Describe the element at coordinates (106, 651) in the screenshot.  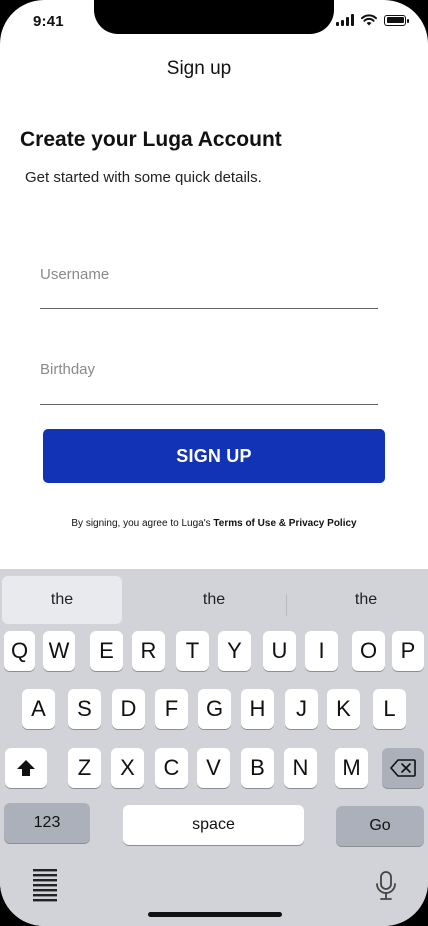
I see `key-e: E` at that location.